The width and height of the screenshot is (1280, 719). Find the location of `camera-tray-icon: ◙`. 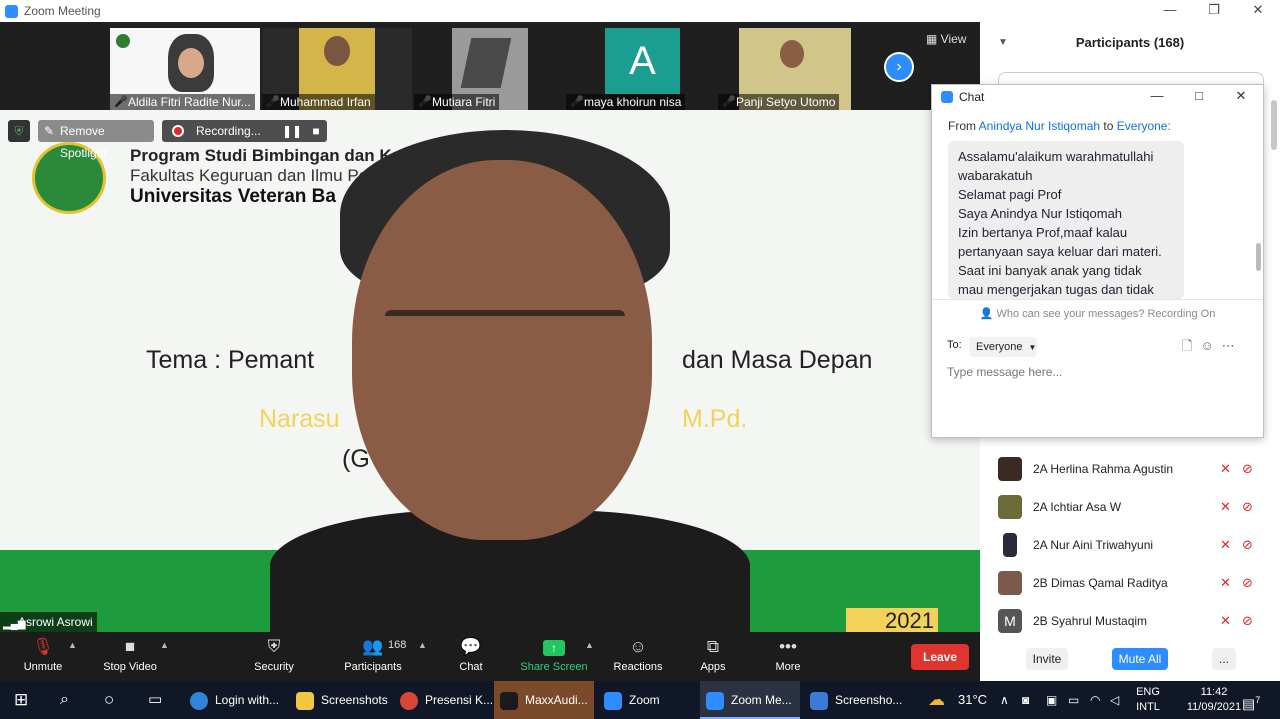

camera-tray-icon: ◙ is located at coordinates (1025, 700).